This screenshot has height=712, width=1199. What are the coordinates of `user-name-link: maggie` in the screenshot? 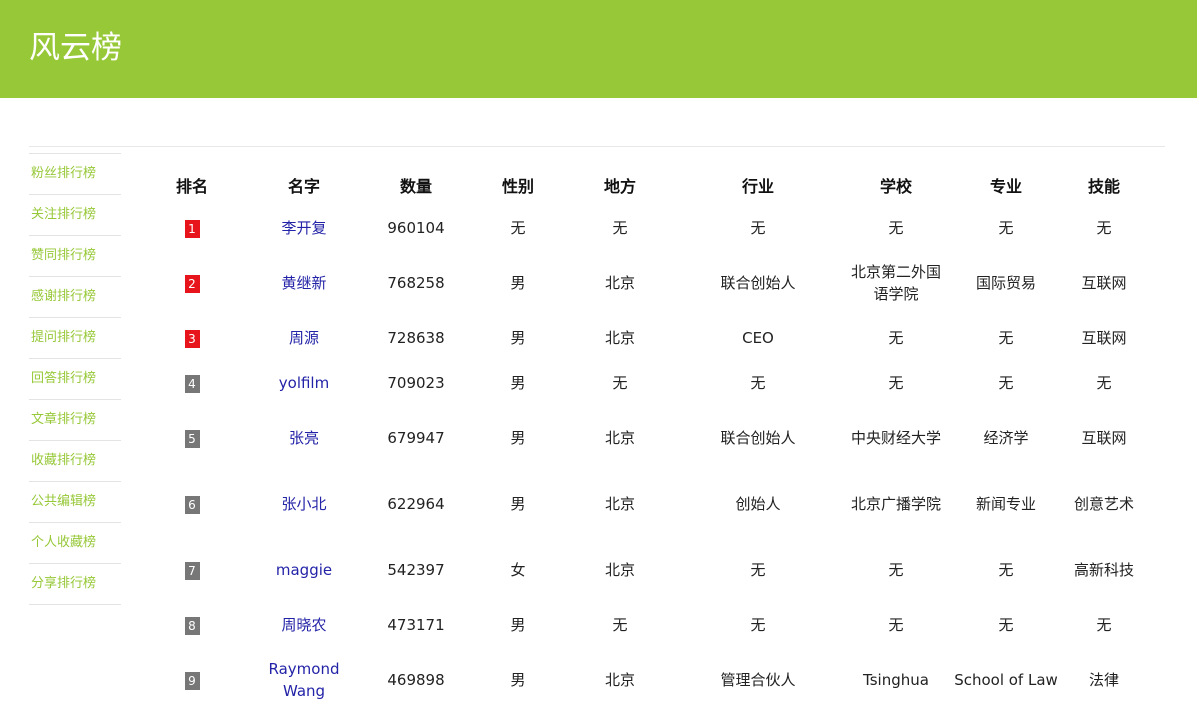 It's located at (304, 570).